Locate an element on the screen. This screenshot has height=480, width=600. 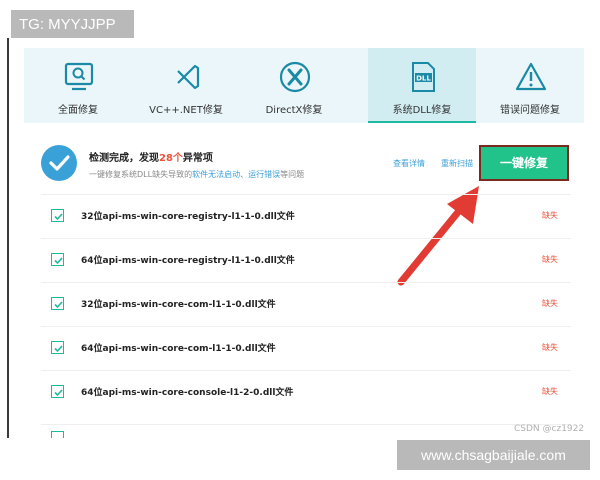
dll-file-name: 64位api-ms-win-core-com-l1-1-0.dll文件 is located at coordinates (178, 349).